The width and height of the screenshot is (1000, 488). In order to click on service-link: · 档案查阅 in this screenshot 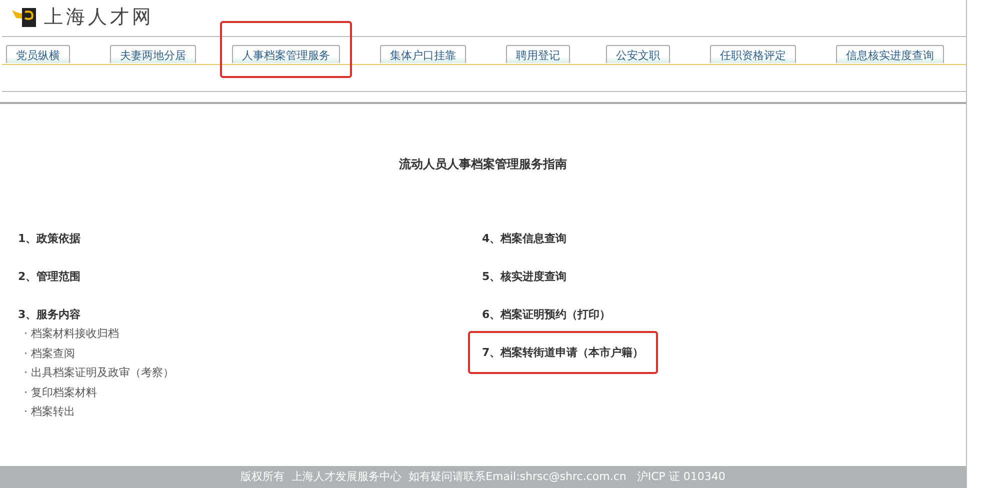, I will do `click(250, 353)`.